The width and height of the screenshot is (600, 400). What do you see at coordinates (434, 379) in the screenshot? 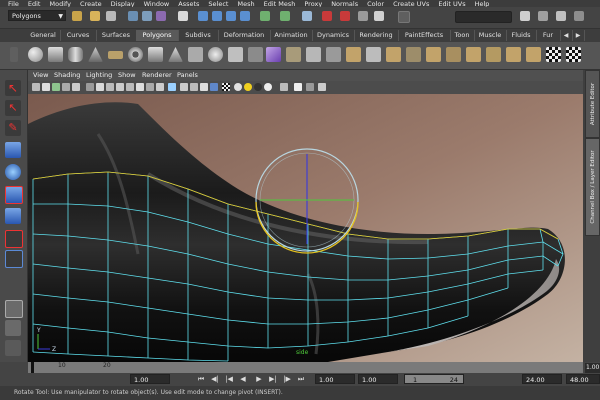
I see `range-slider: 1 24` at bounding box center [434, 379].